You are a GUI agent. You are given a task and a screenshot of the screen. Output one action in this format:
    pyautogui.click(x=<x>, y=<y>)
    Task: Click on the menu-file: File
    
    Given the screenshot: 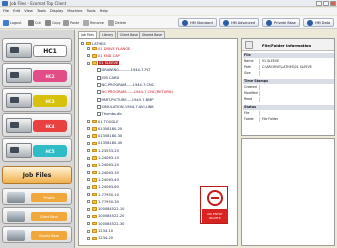 What is the action you would take?
    pyautogui.click(x=6, y=11)
    